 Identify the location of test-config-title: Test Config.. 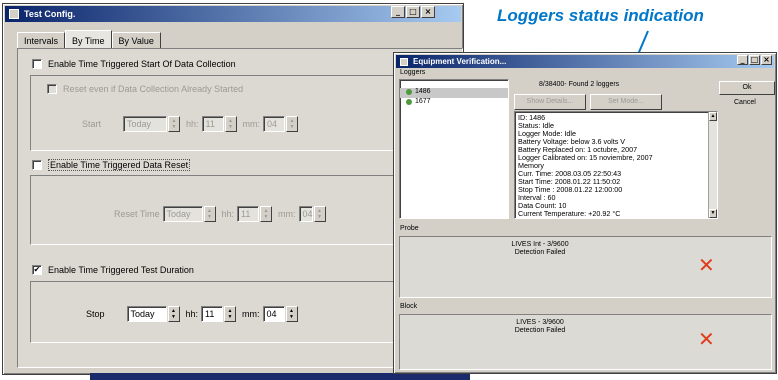
(50, 14).